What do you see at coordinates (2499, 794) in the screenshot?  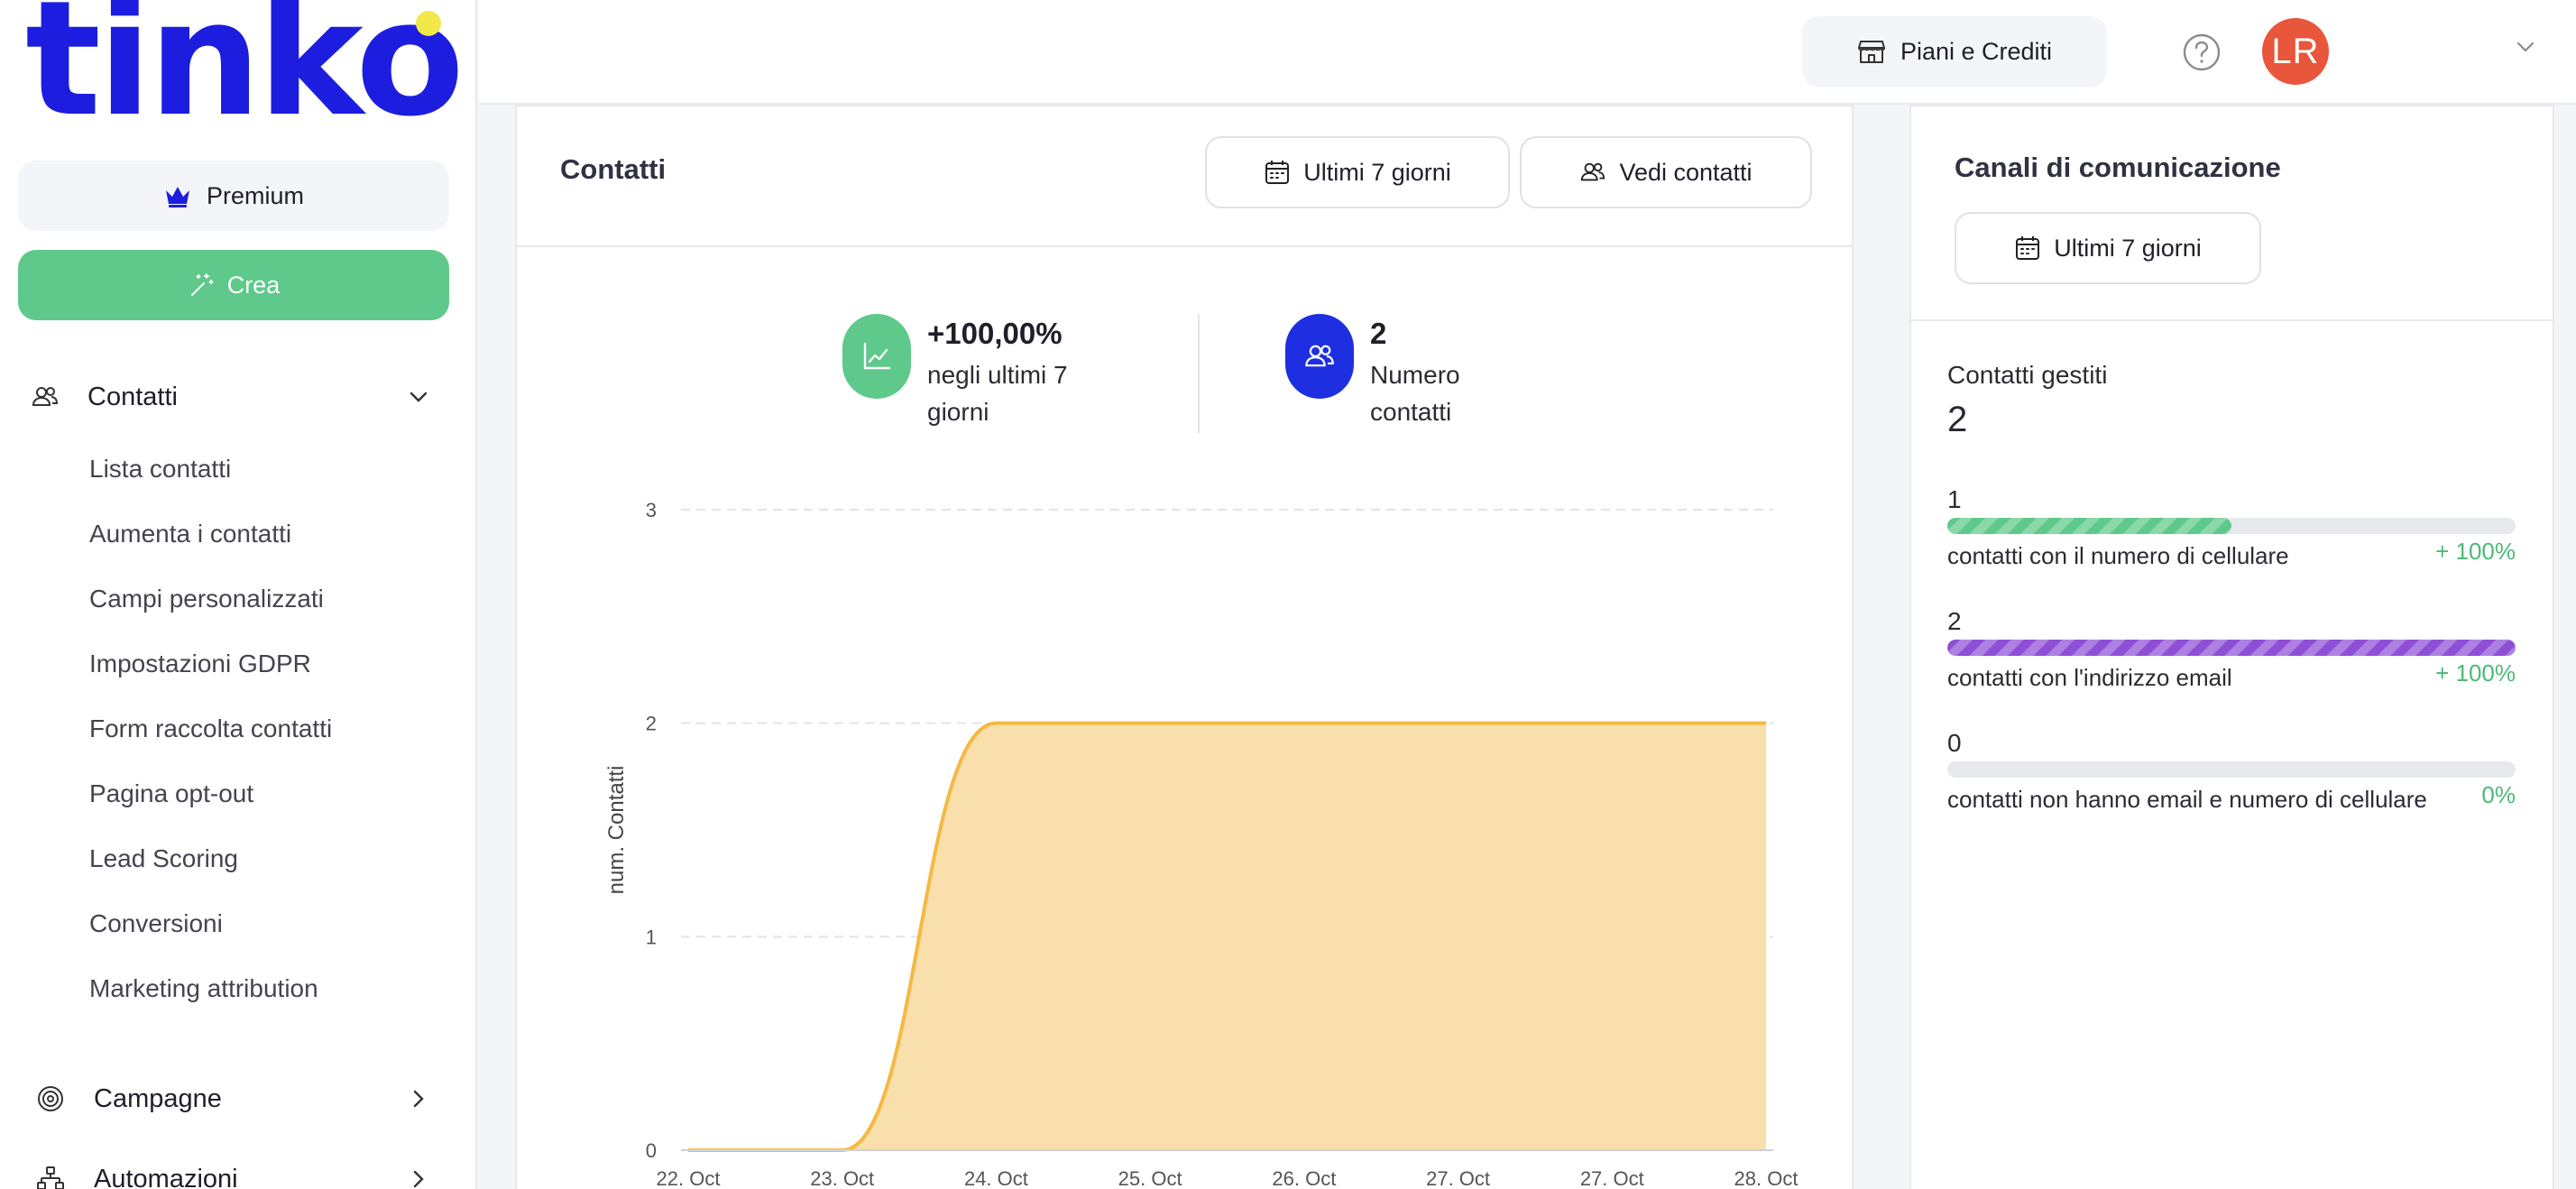 I see `metric-percent: 0%` at bounding box center [2499, 794].